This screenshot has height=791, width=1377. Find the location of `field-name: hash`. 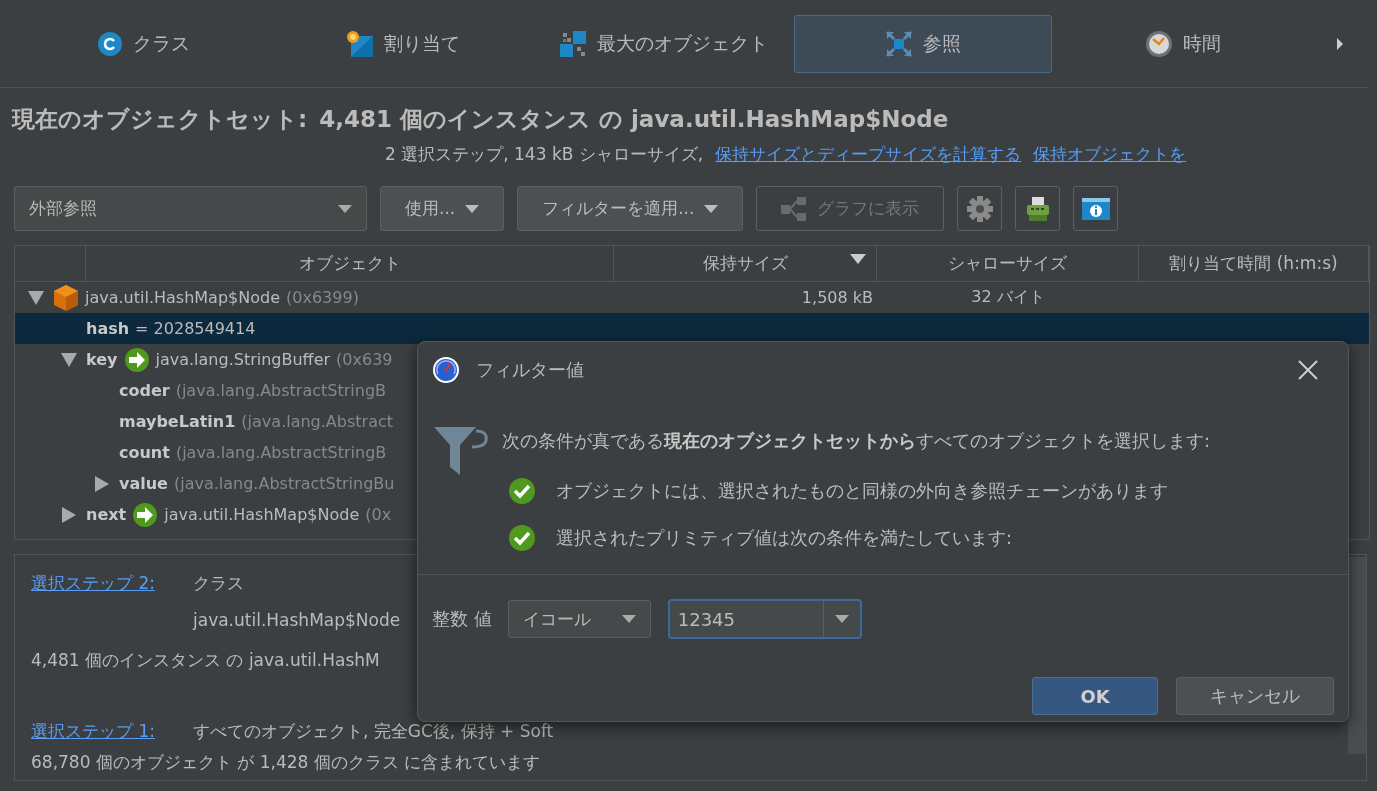

field-name: hash is located at coordinates (108, 328).